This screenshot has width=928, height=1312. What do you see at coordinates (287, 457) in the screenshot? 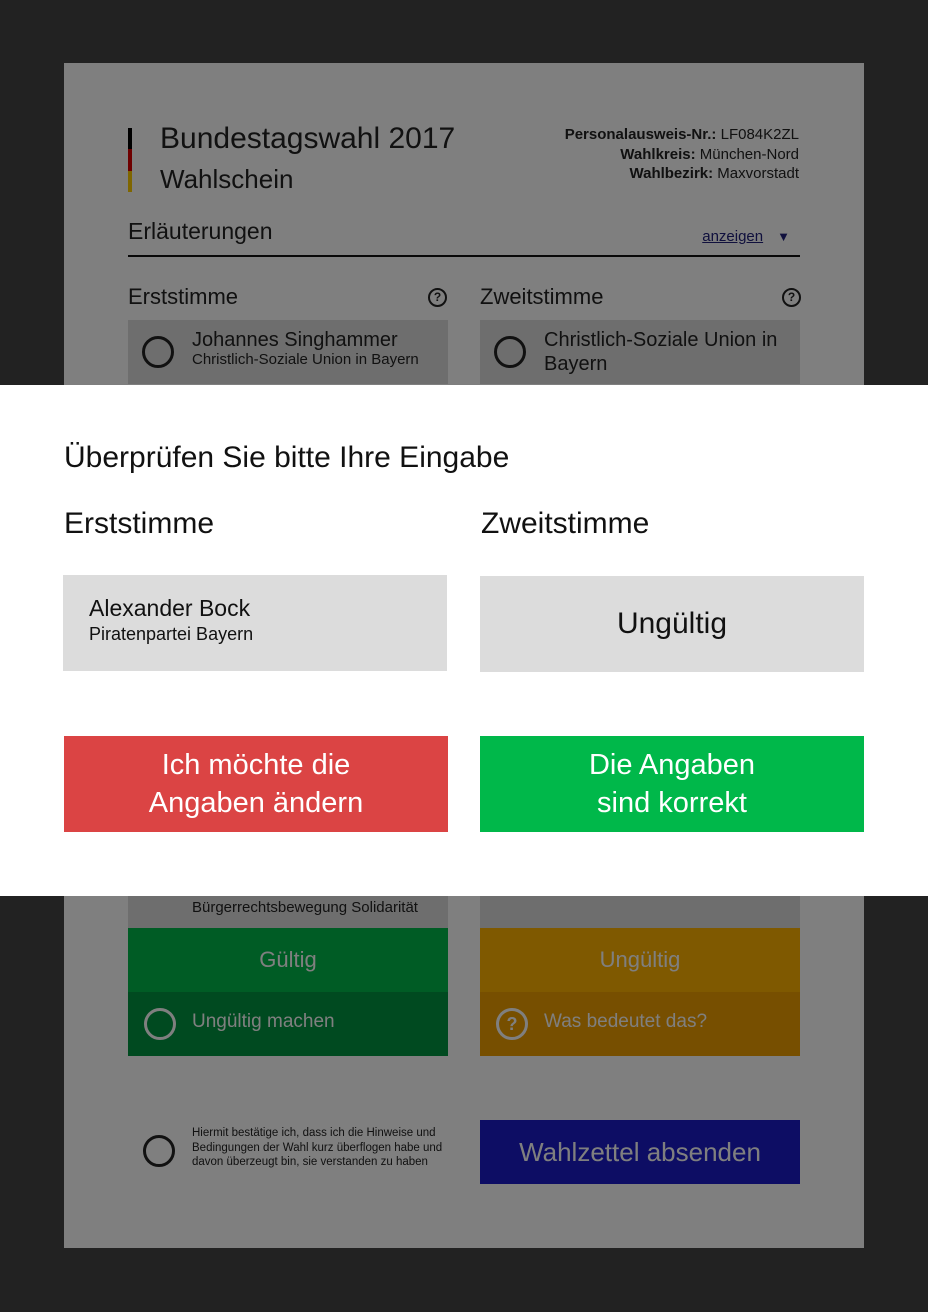
I see `dialog-title: Überprüfen Sie bitte Ihre Eingabe` at bounding box center [287, 457].